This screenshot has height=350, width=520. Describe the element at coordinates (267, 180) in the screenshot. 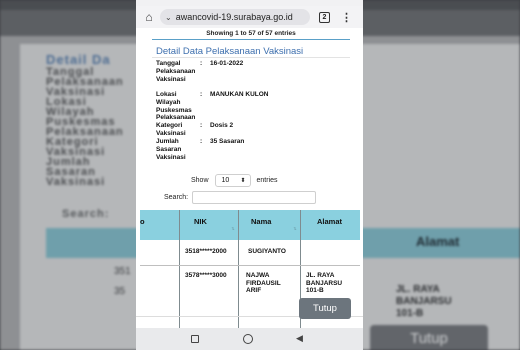

I see `entries-label: entries` at that location.